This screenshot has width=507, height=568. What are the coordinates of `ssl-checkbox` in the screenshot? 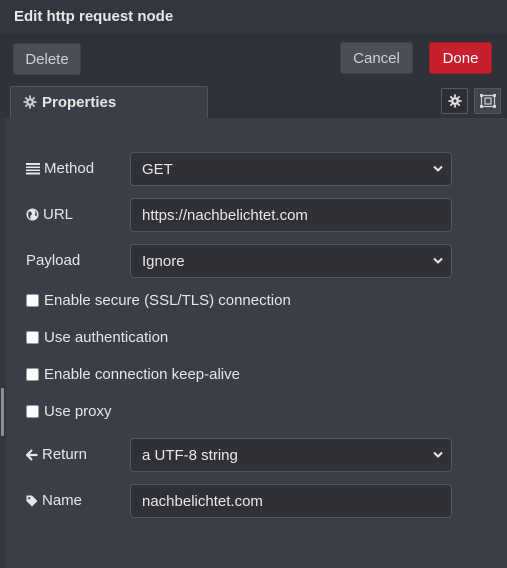 It's located at (32, 300).